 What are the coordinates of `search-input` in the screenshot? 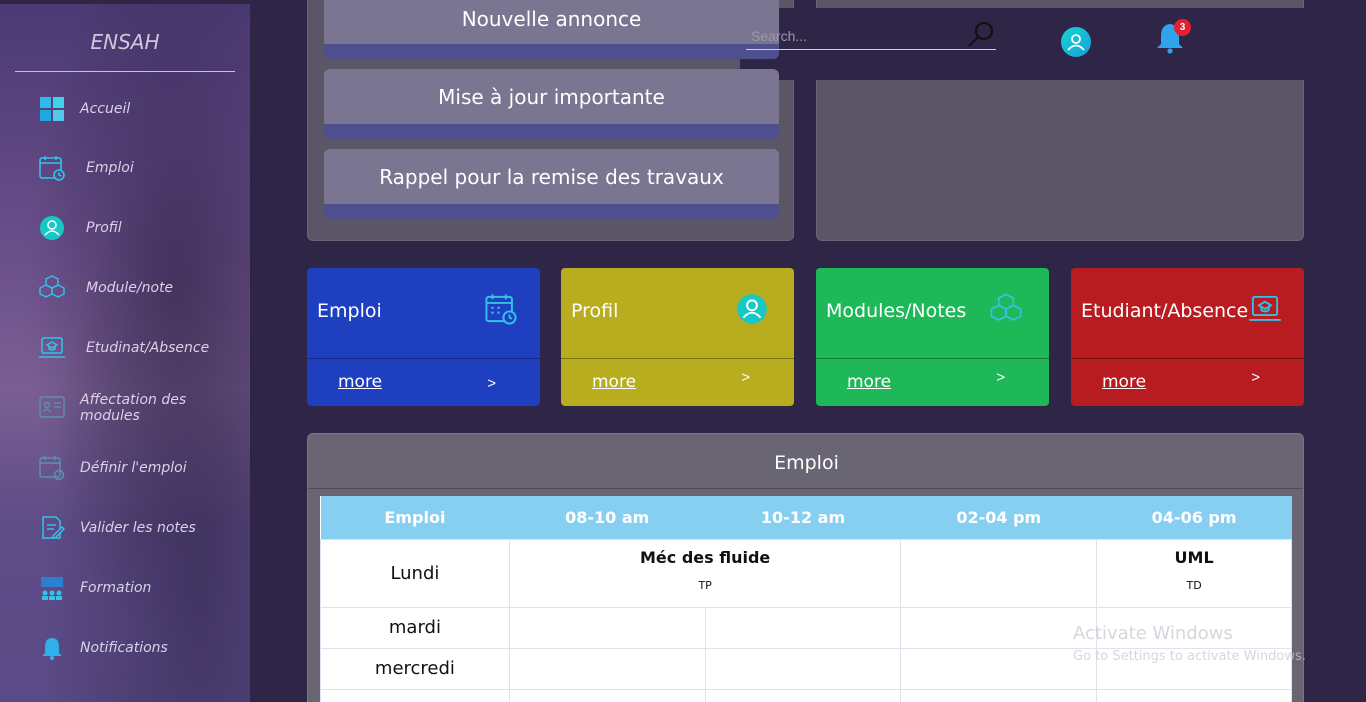 It's located at (851, 36).